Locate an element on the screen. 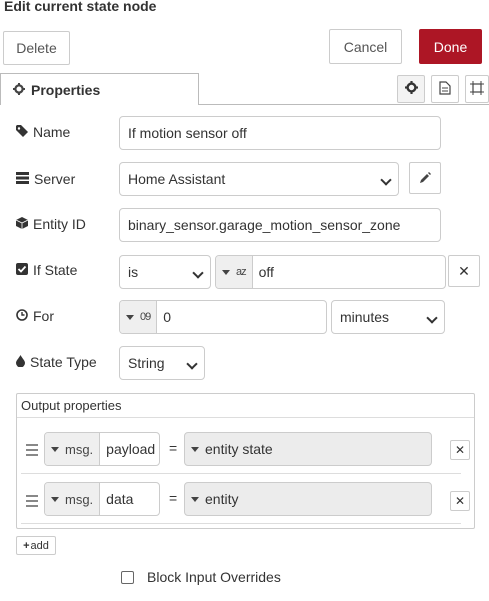  add-output-button: + add is located at coordinates (36, 545).